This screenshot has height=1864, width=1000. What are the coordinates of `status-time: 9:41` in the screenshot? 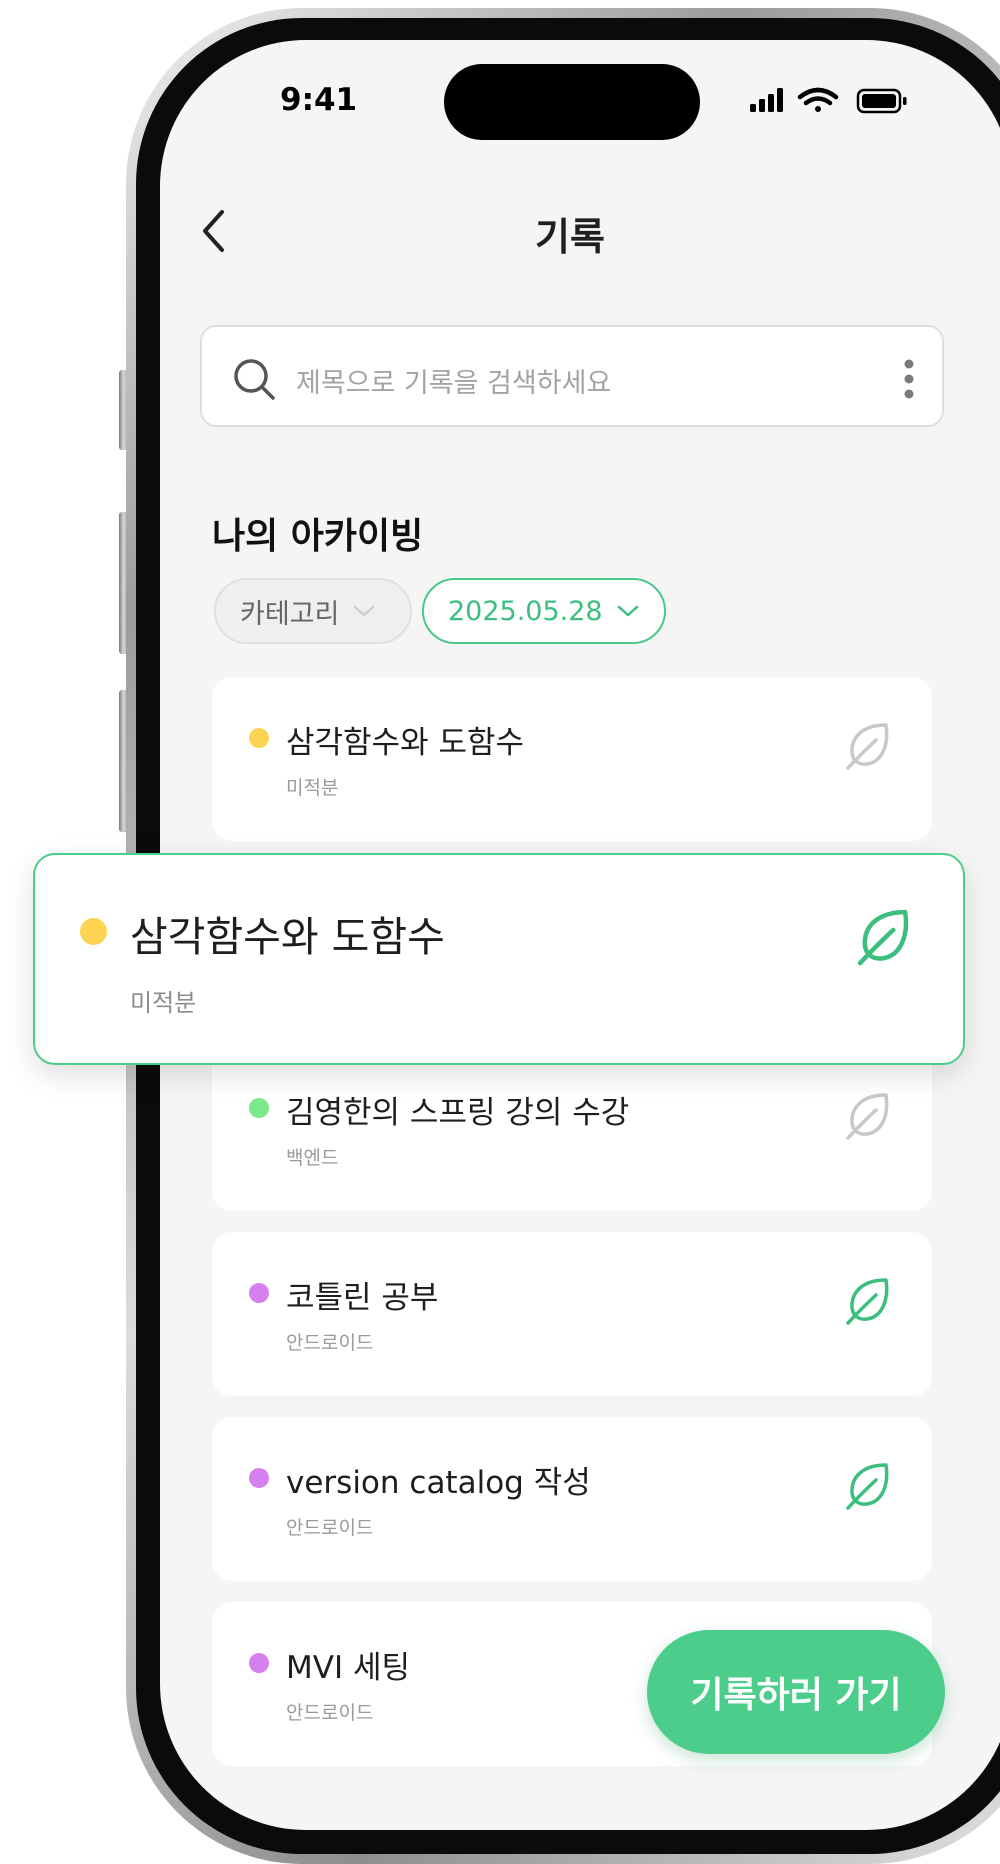 It's located at (319, 100).